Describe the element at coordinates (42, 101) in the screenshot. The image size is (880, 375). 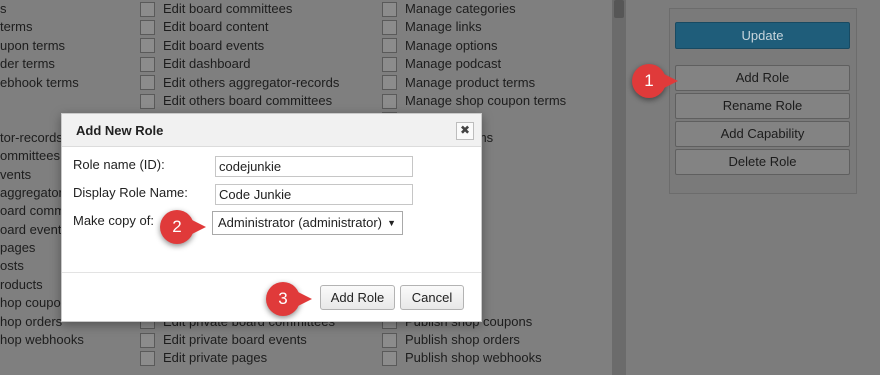
I see `capability-item` at that location.